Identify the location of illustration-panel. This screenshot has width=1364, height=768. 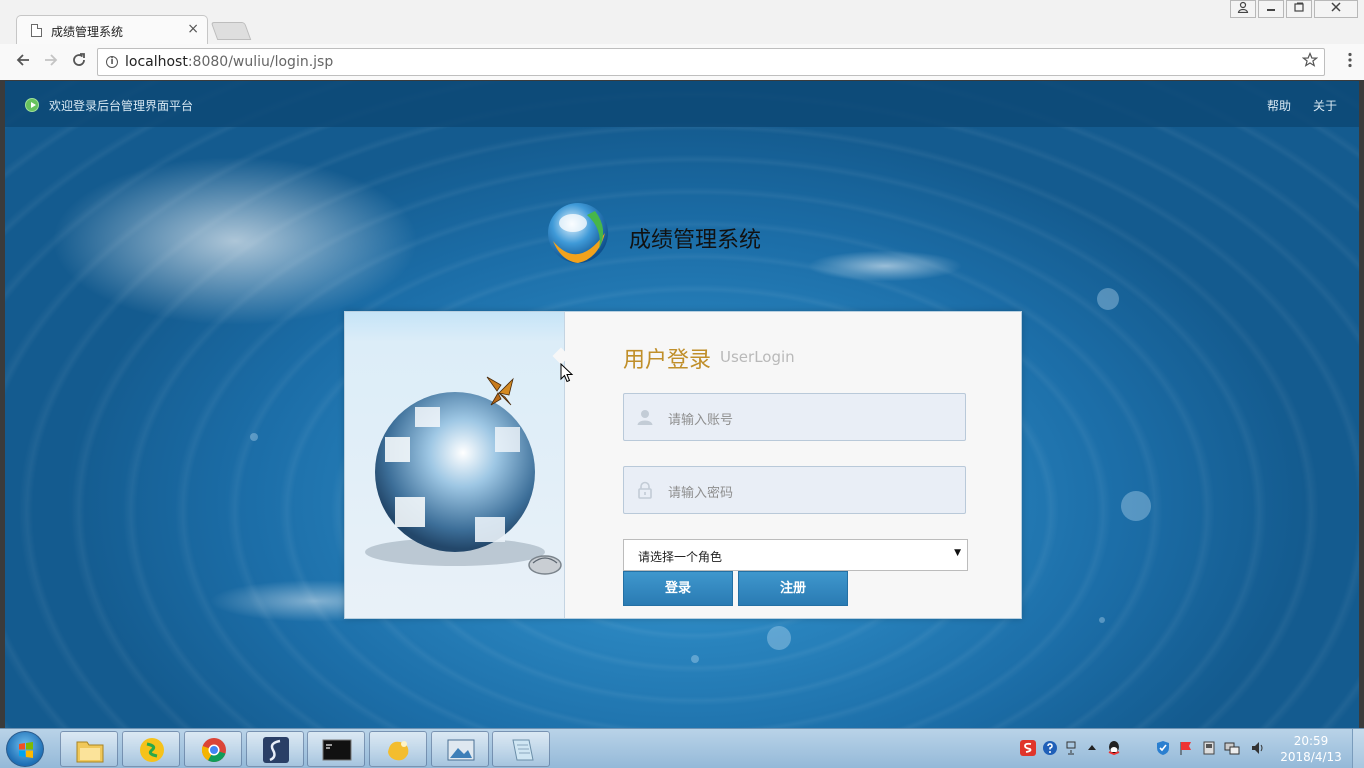
(455, 465).